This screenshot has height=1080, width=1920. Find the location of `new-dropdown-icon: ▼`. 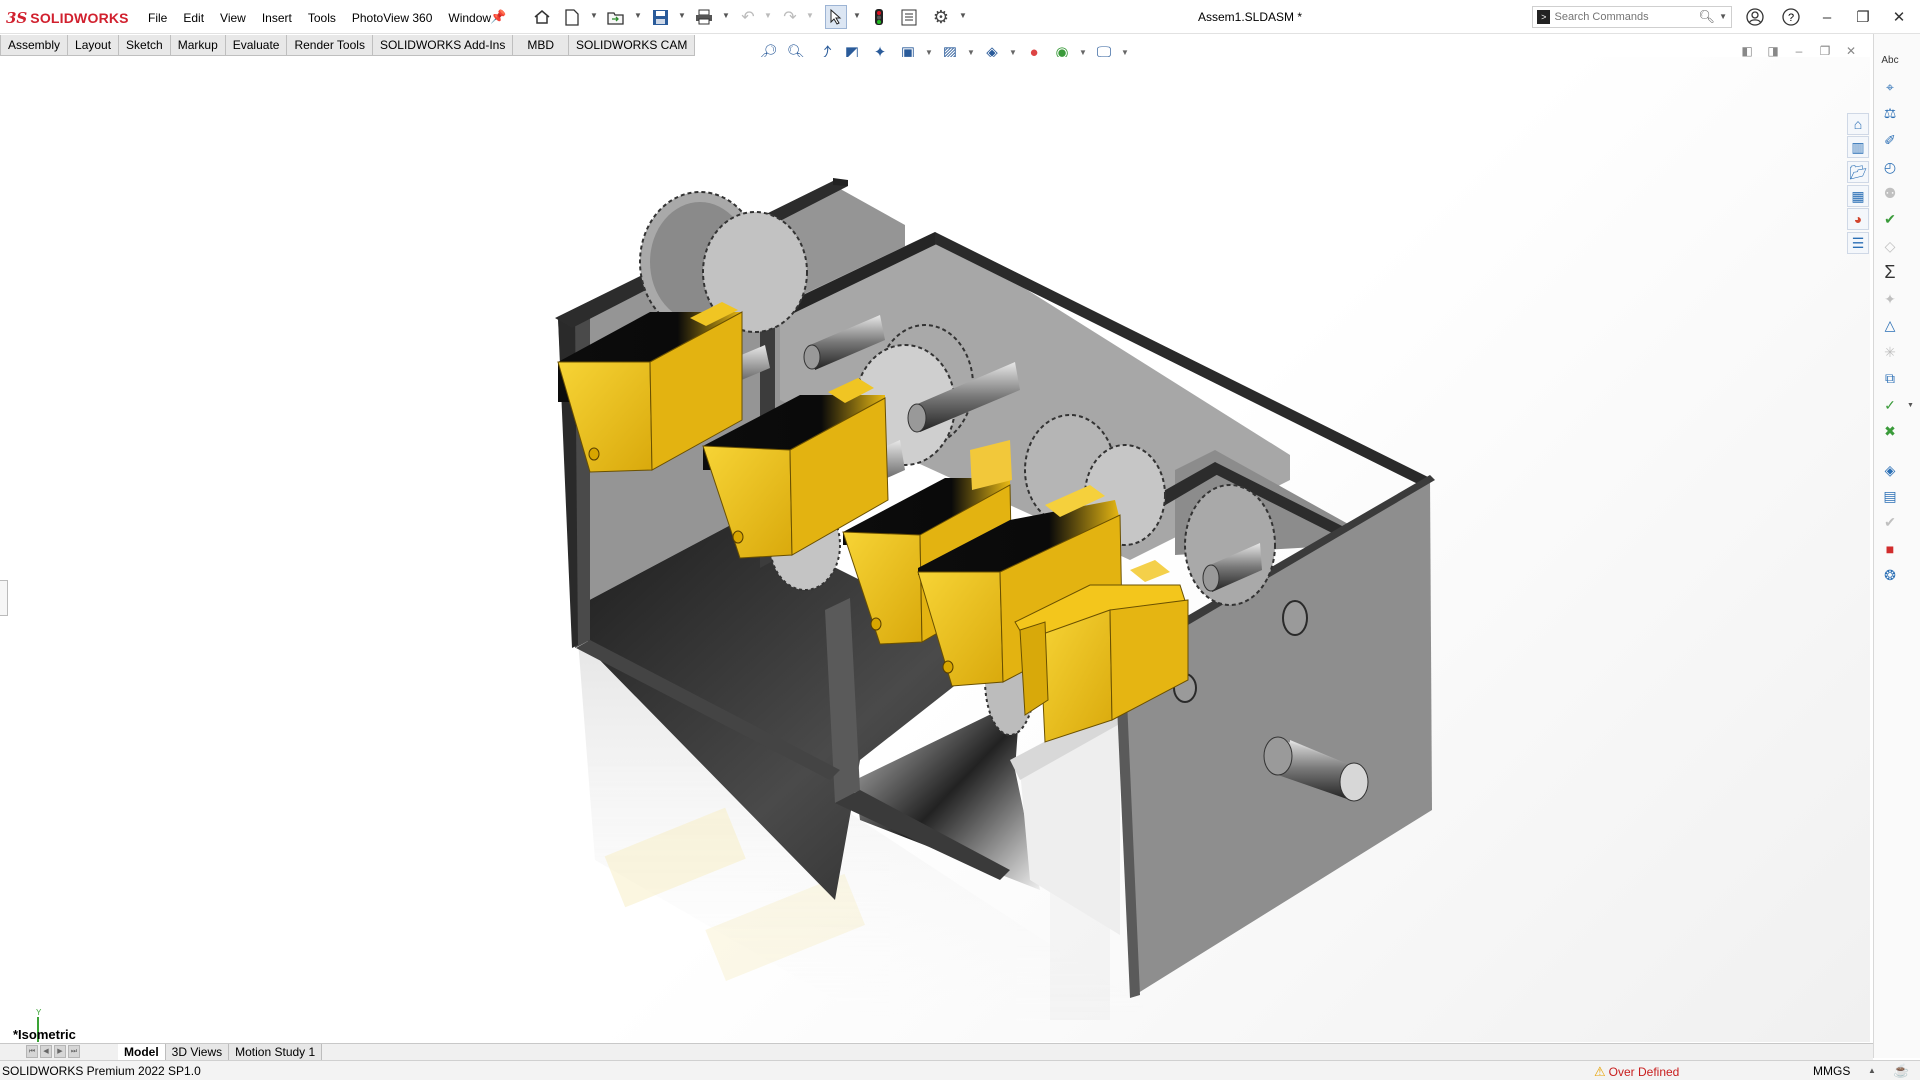

new-dropdown-icon: ▼ is located at coordinates (594, 16).